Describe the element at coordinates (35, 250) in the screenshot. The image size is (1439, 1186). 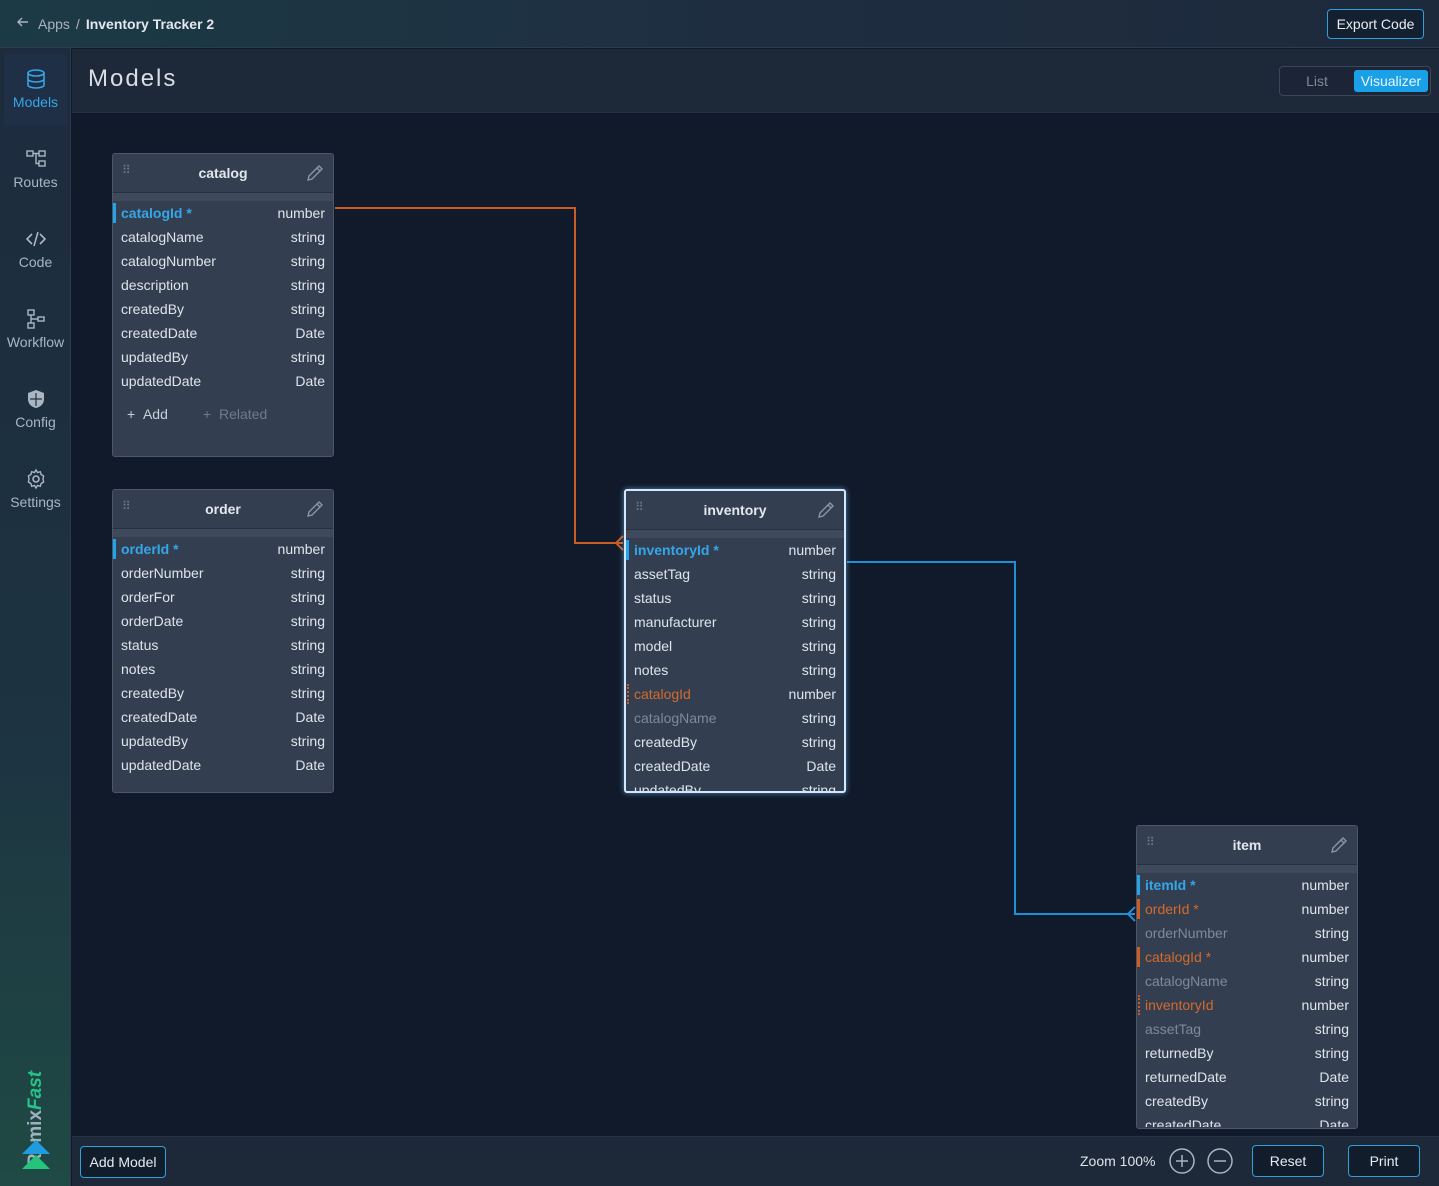
I see `sidebar-item-code: Code` at that location.